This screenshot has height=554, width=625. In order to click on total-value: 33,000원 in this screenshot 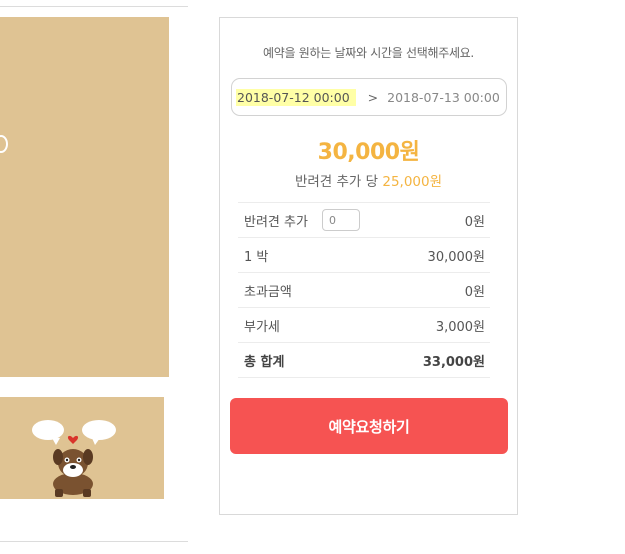, I will do `click(453, 362)`.